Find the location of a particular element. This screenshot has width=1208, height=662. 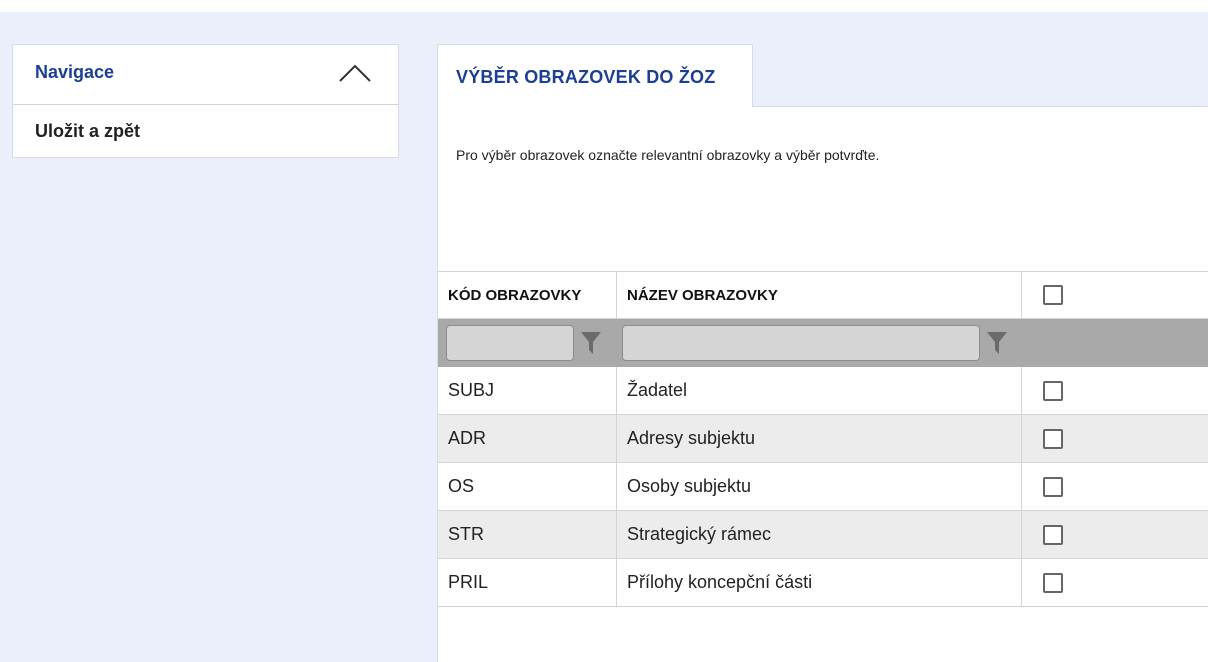

table-header-row: KÓD OBRAZOVKY NÁZEV OBRAZOVKY is located at coordinates (823, 295).